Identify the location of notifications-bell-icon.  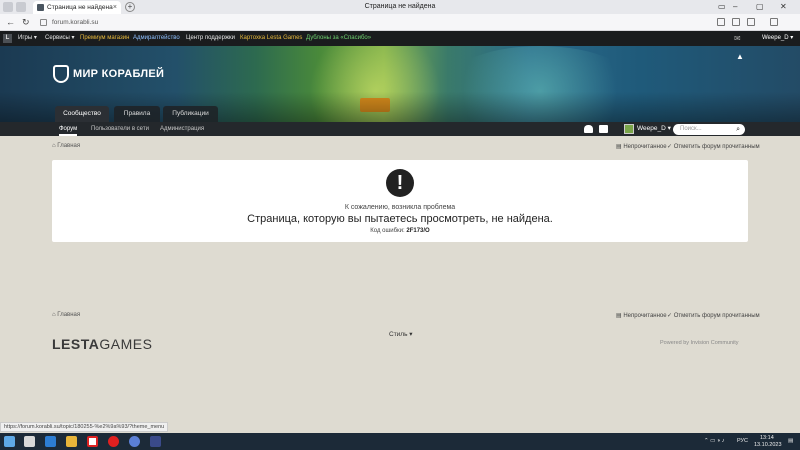
(588, 129).